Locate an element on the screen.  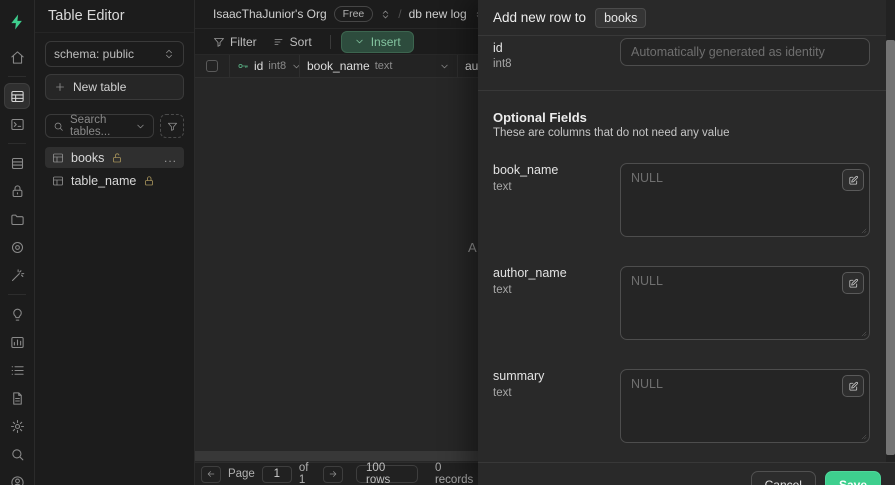
column-header-book-name: book_name text is located at coordinates (379, 66).